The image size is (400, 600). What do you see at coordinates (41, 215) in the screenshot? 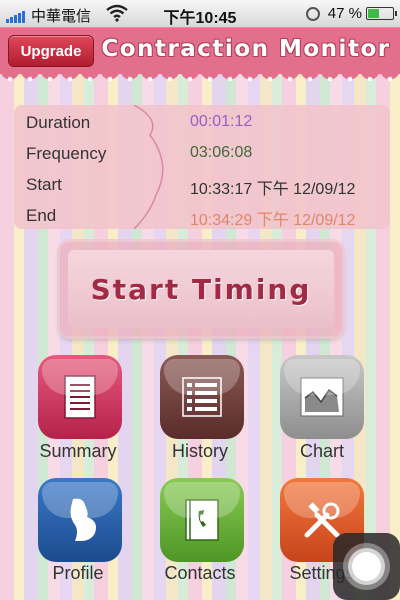
I see `end-label: End` at bounding box center [41, 215].